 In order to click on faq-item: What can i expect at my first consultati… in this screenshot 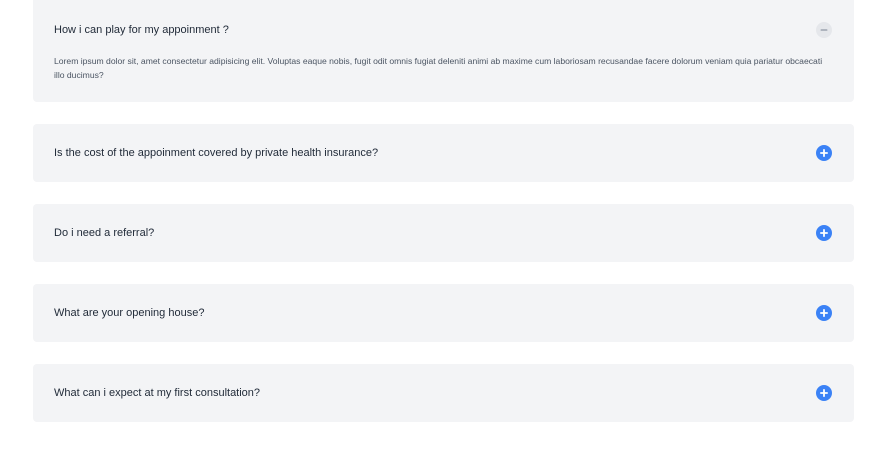, I will do `click(443, 393)`.